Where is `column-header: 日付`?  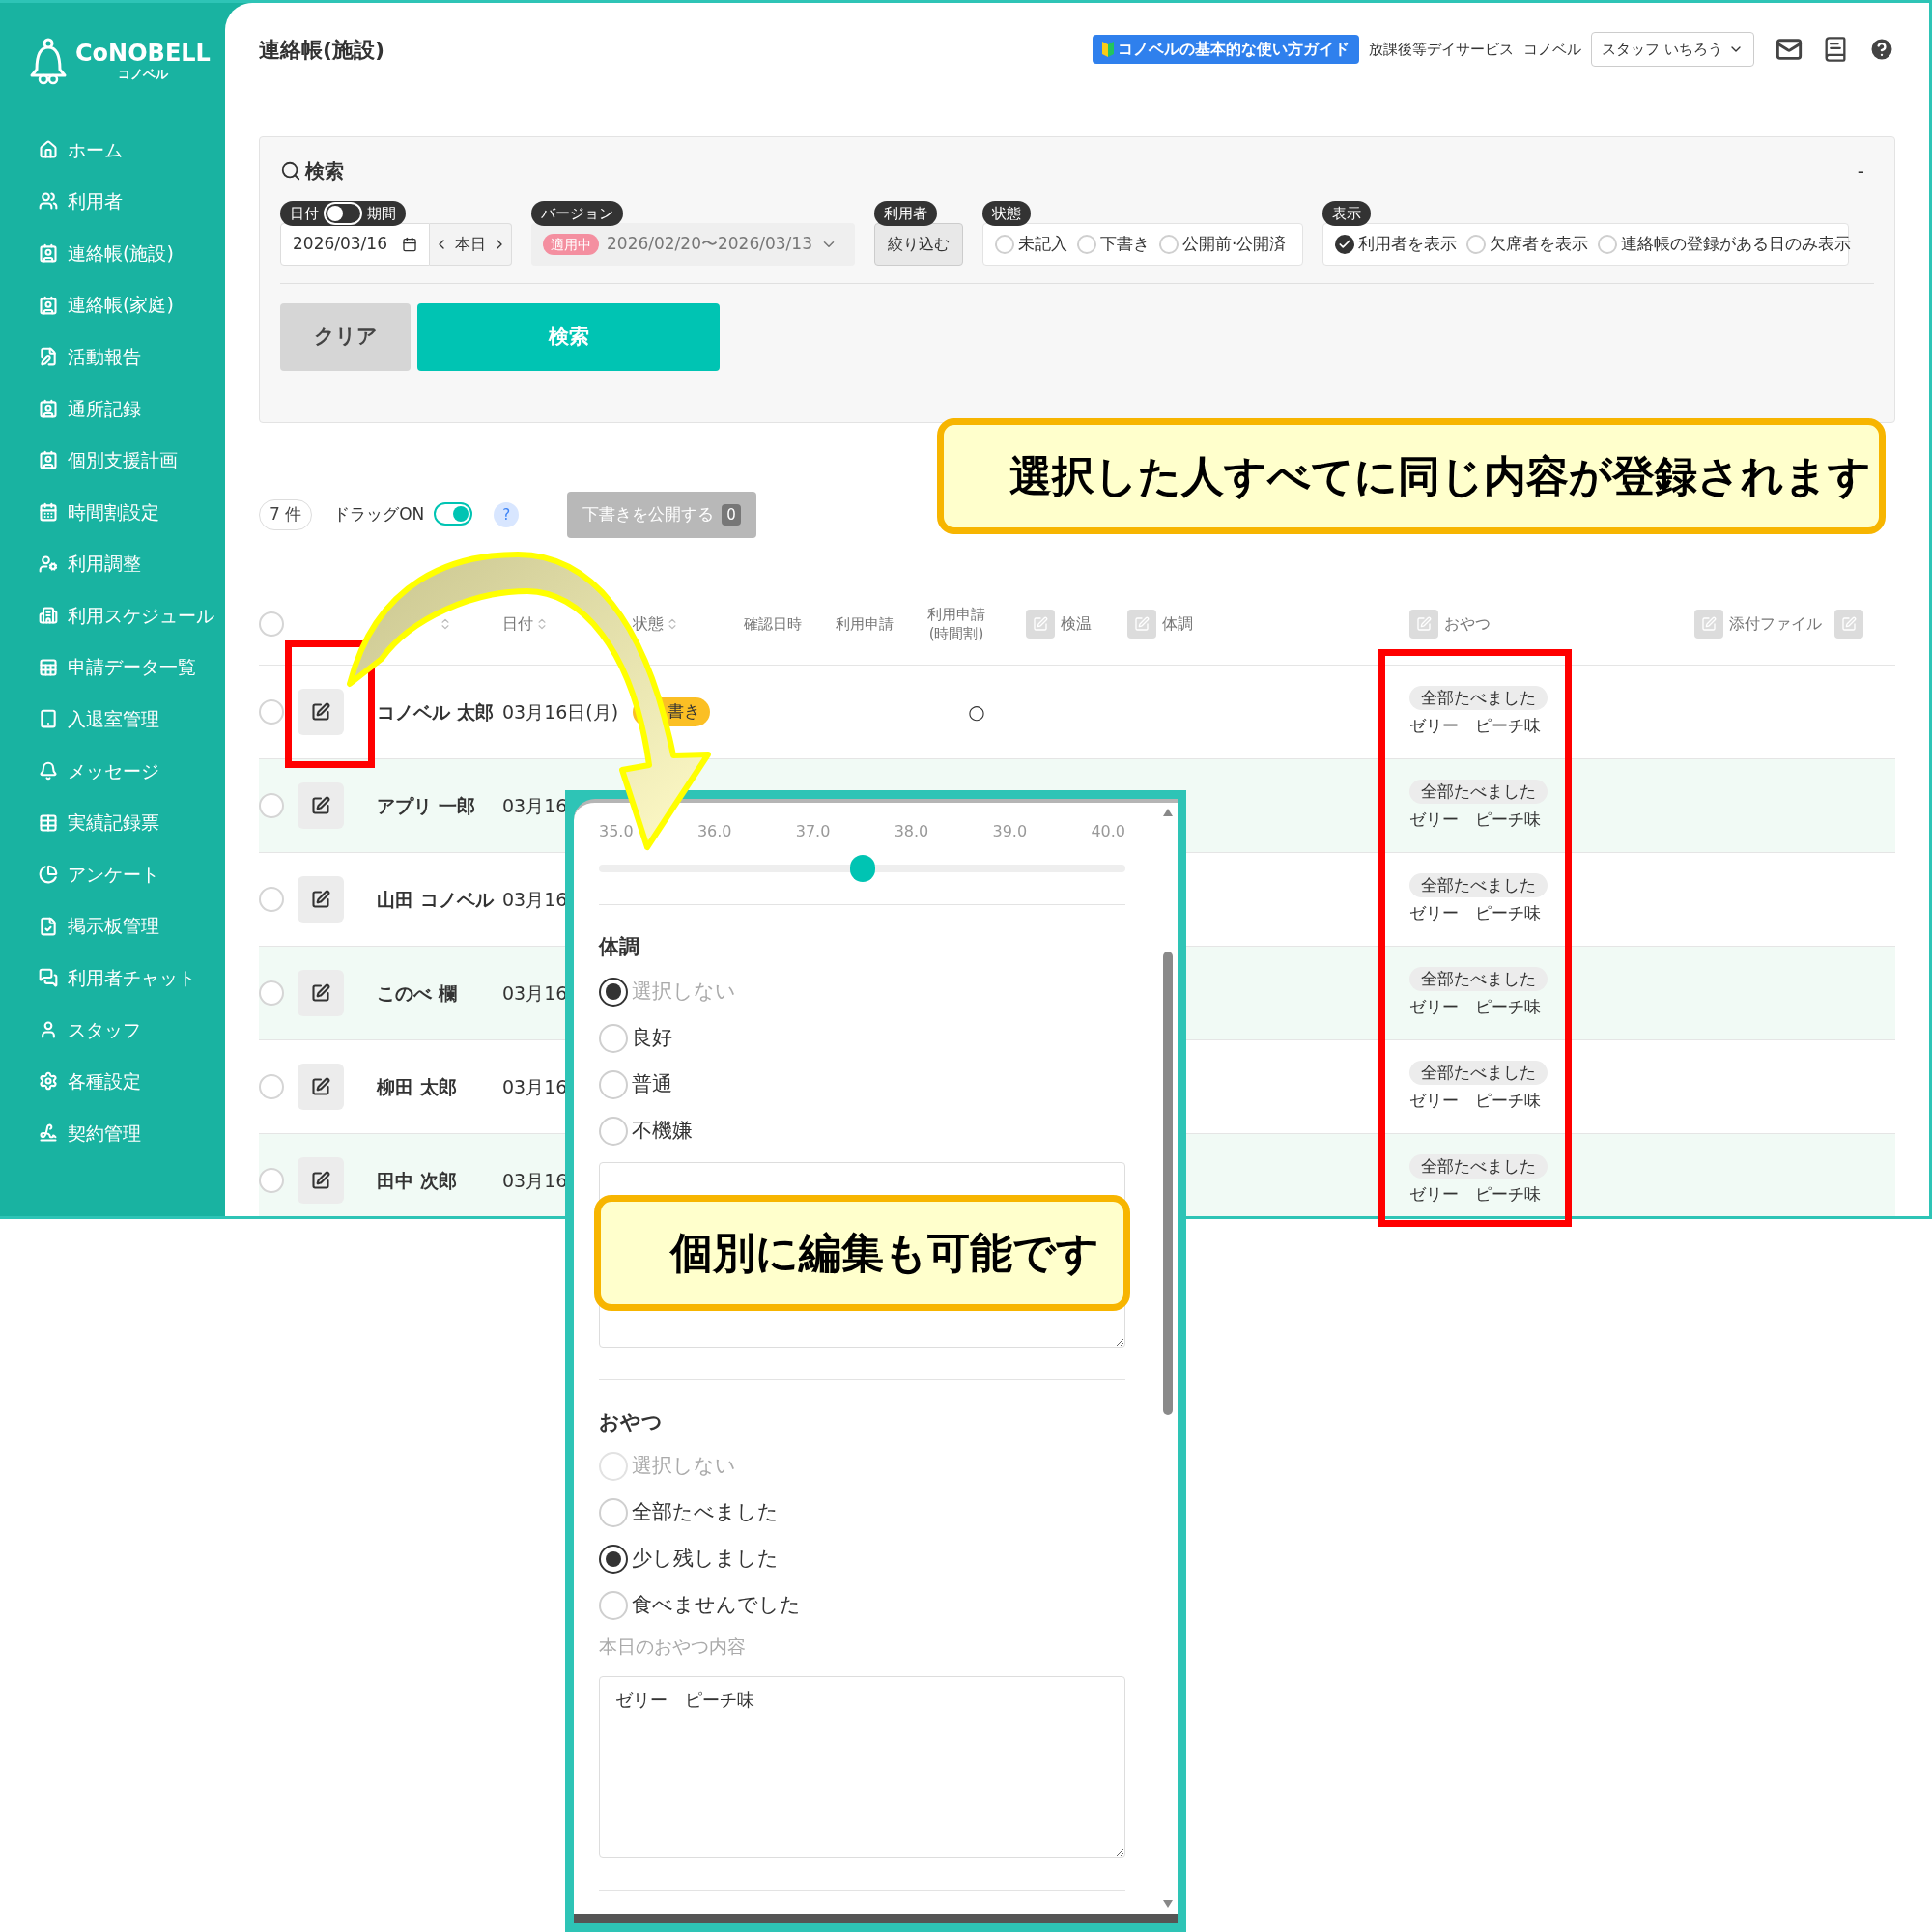 column-header: 日付 is located at coordinates (517, 623).